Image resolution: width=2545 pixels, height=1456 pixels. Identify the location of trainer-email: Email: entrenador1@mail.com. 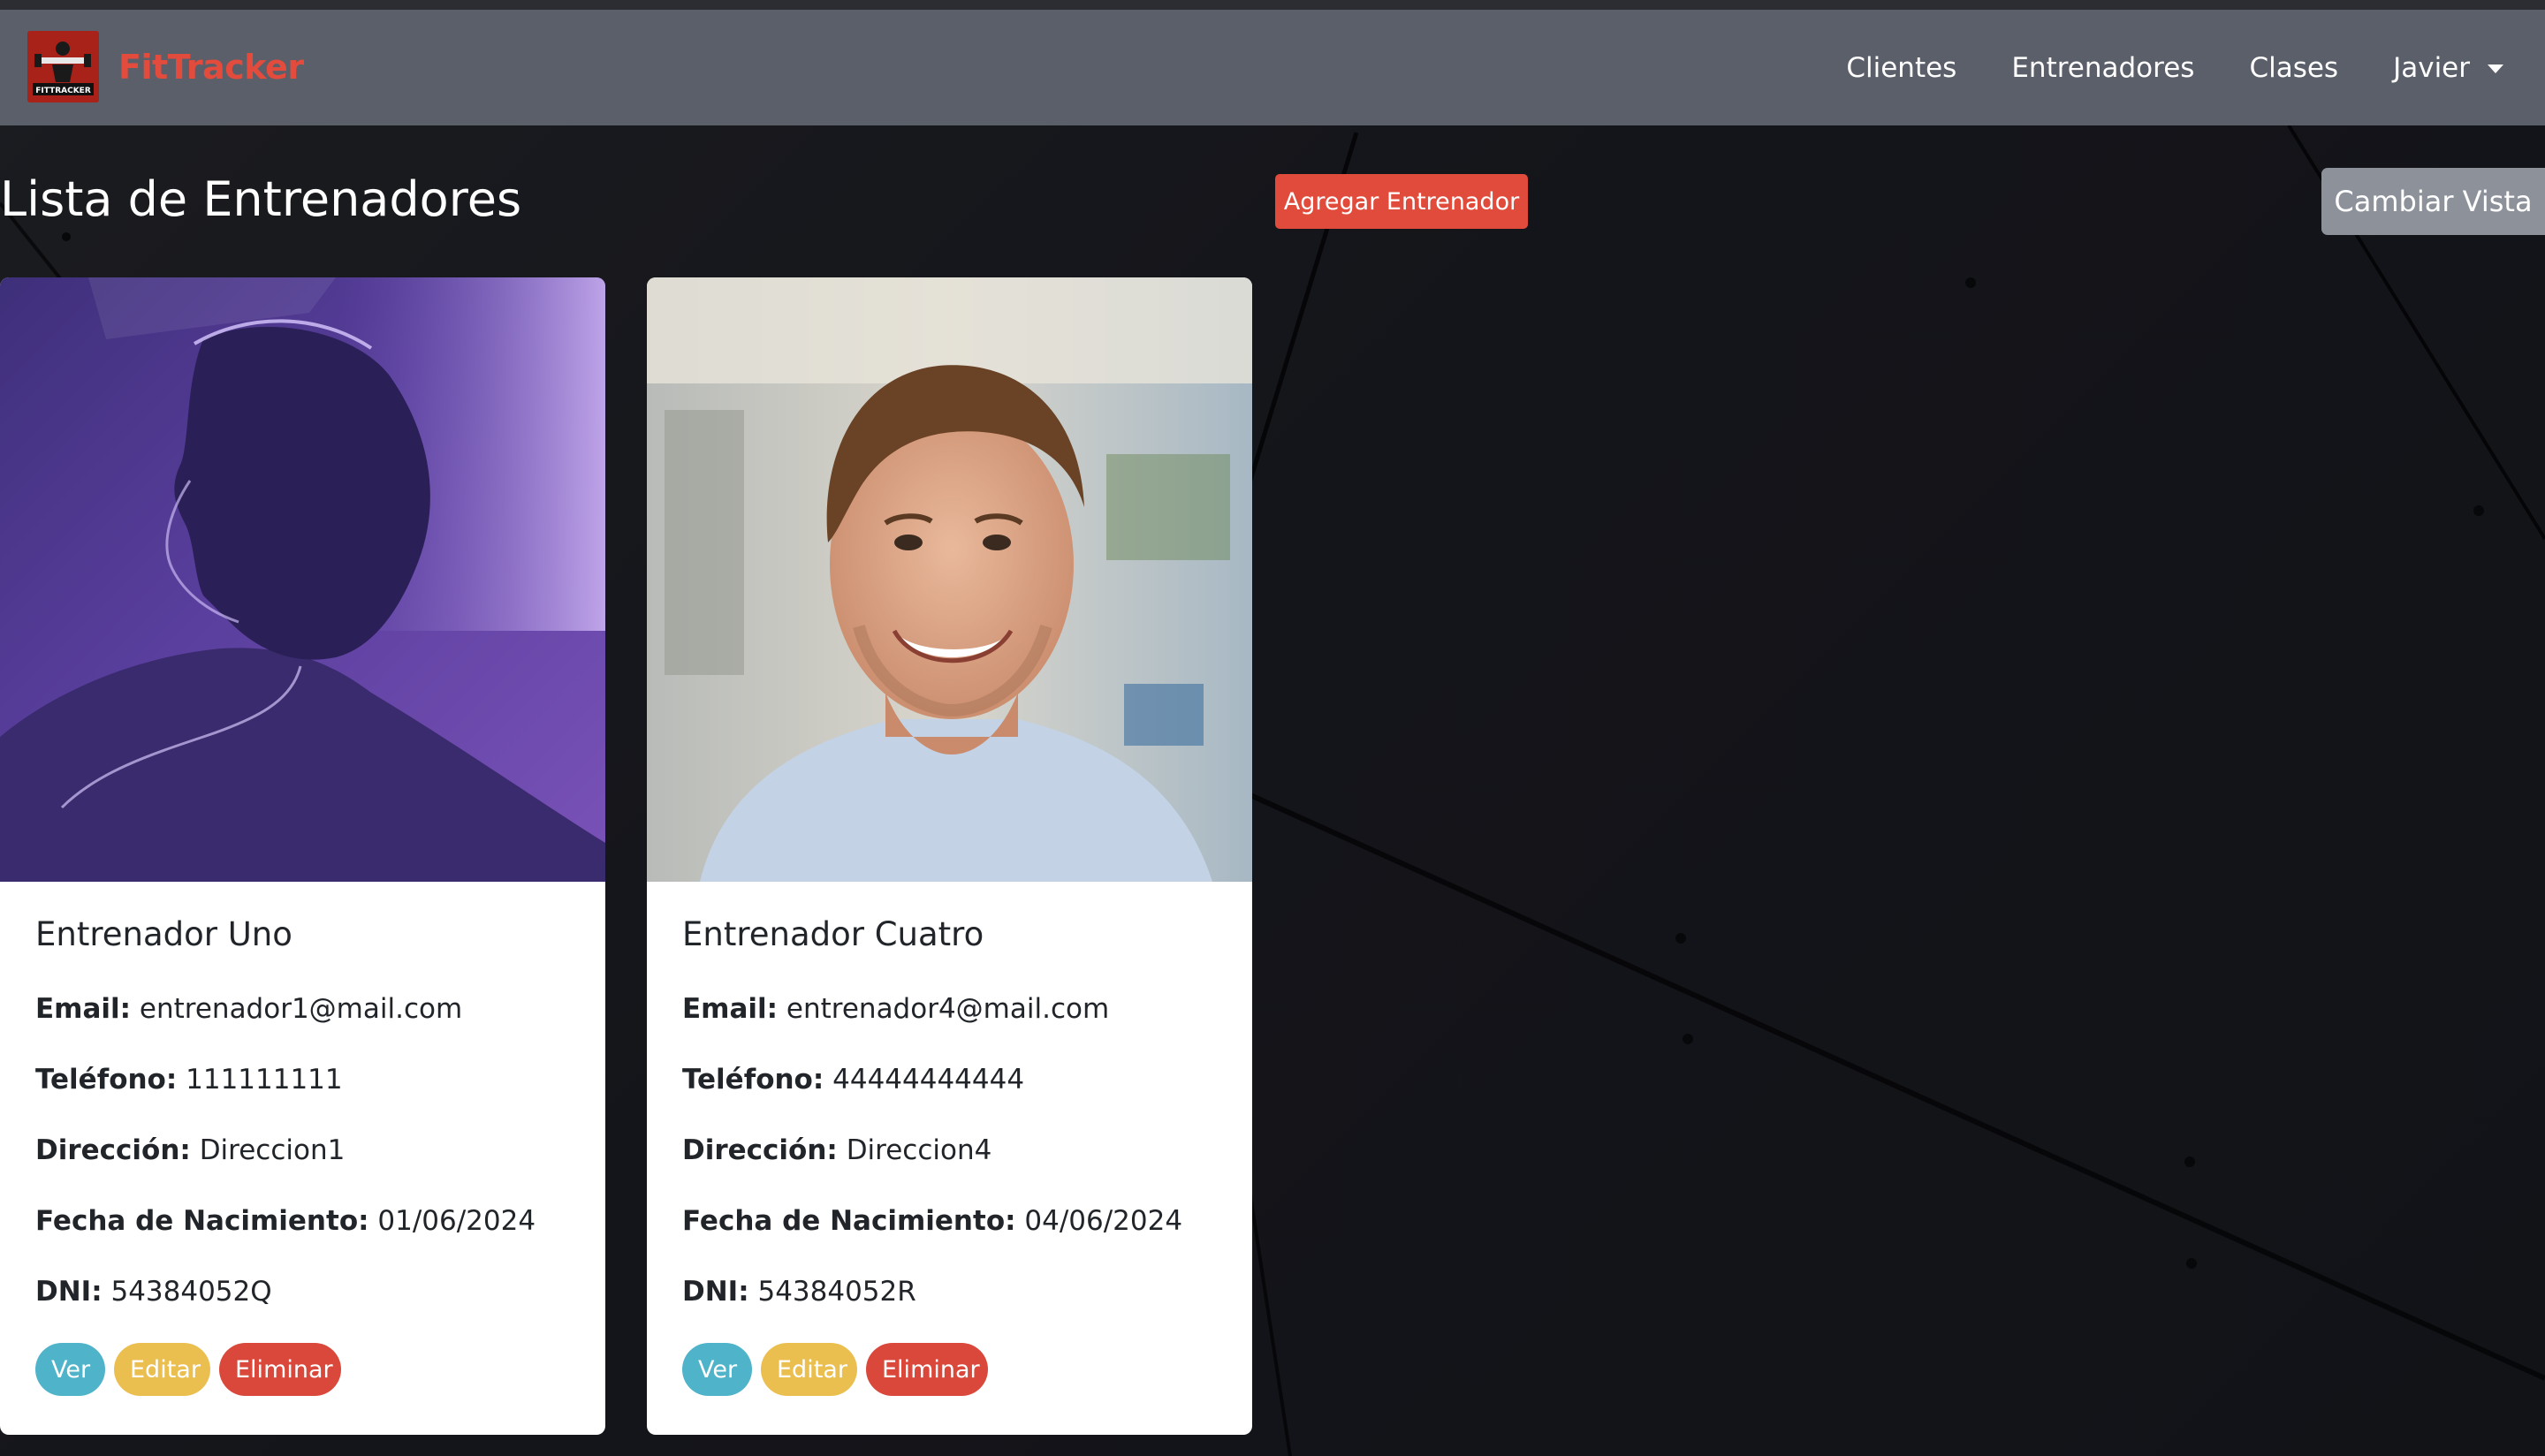
(302, 1009).